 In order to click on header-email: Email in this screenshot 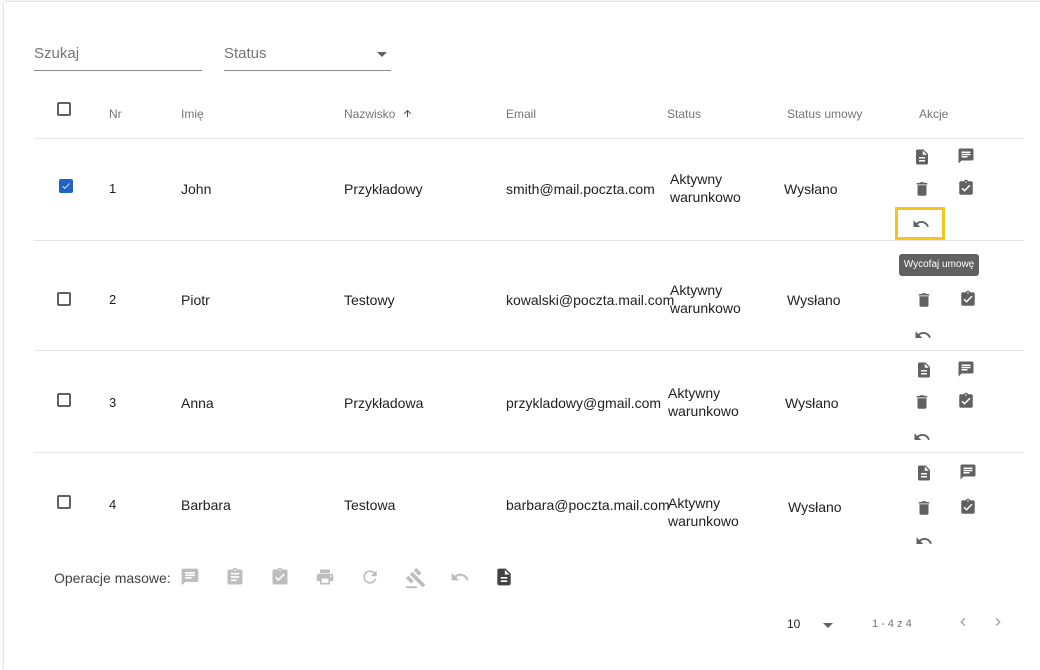, I will do `click(521, 114)`.